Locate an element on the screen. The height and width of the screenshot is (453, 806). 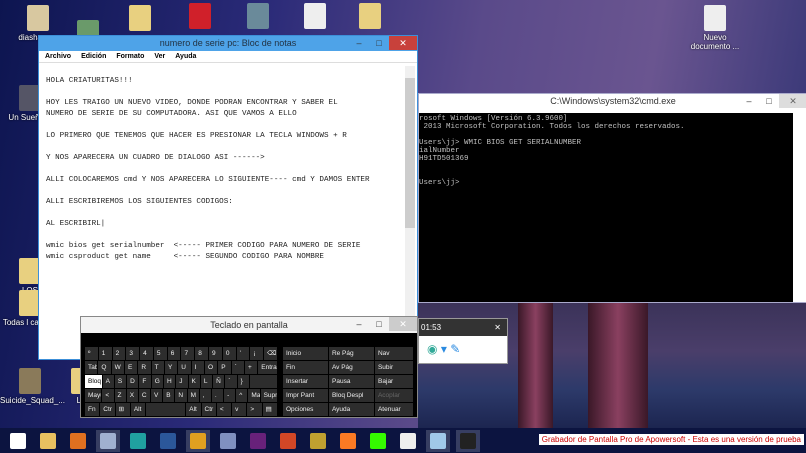
taskbar-dreamweaver-button is located at coordinates (378, 441).